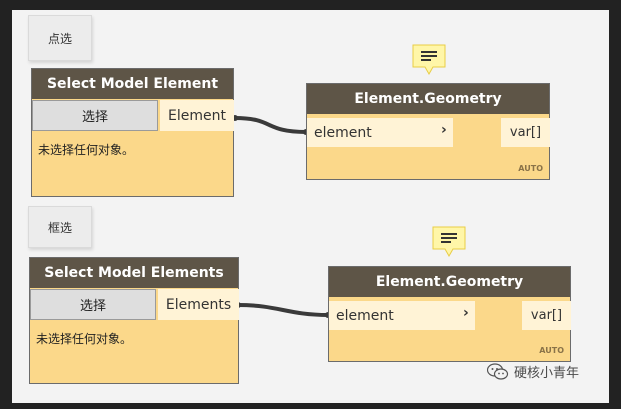 This screenshot has width=621, height=409. I want to click on node-title: Select Model Element, so click(132, 84).